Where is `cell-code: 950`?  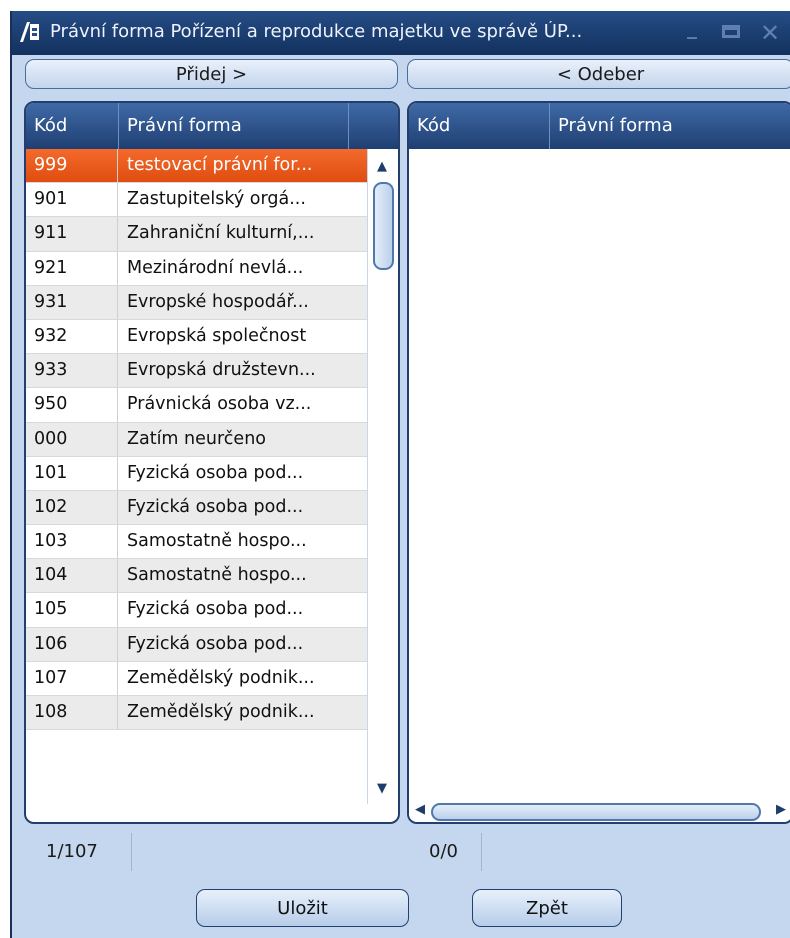 cell-code: 950 is located at coordinates (72, 405).